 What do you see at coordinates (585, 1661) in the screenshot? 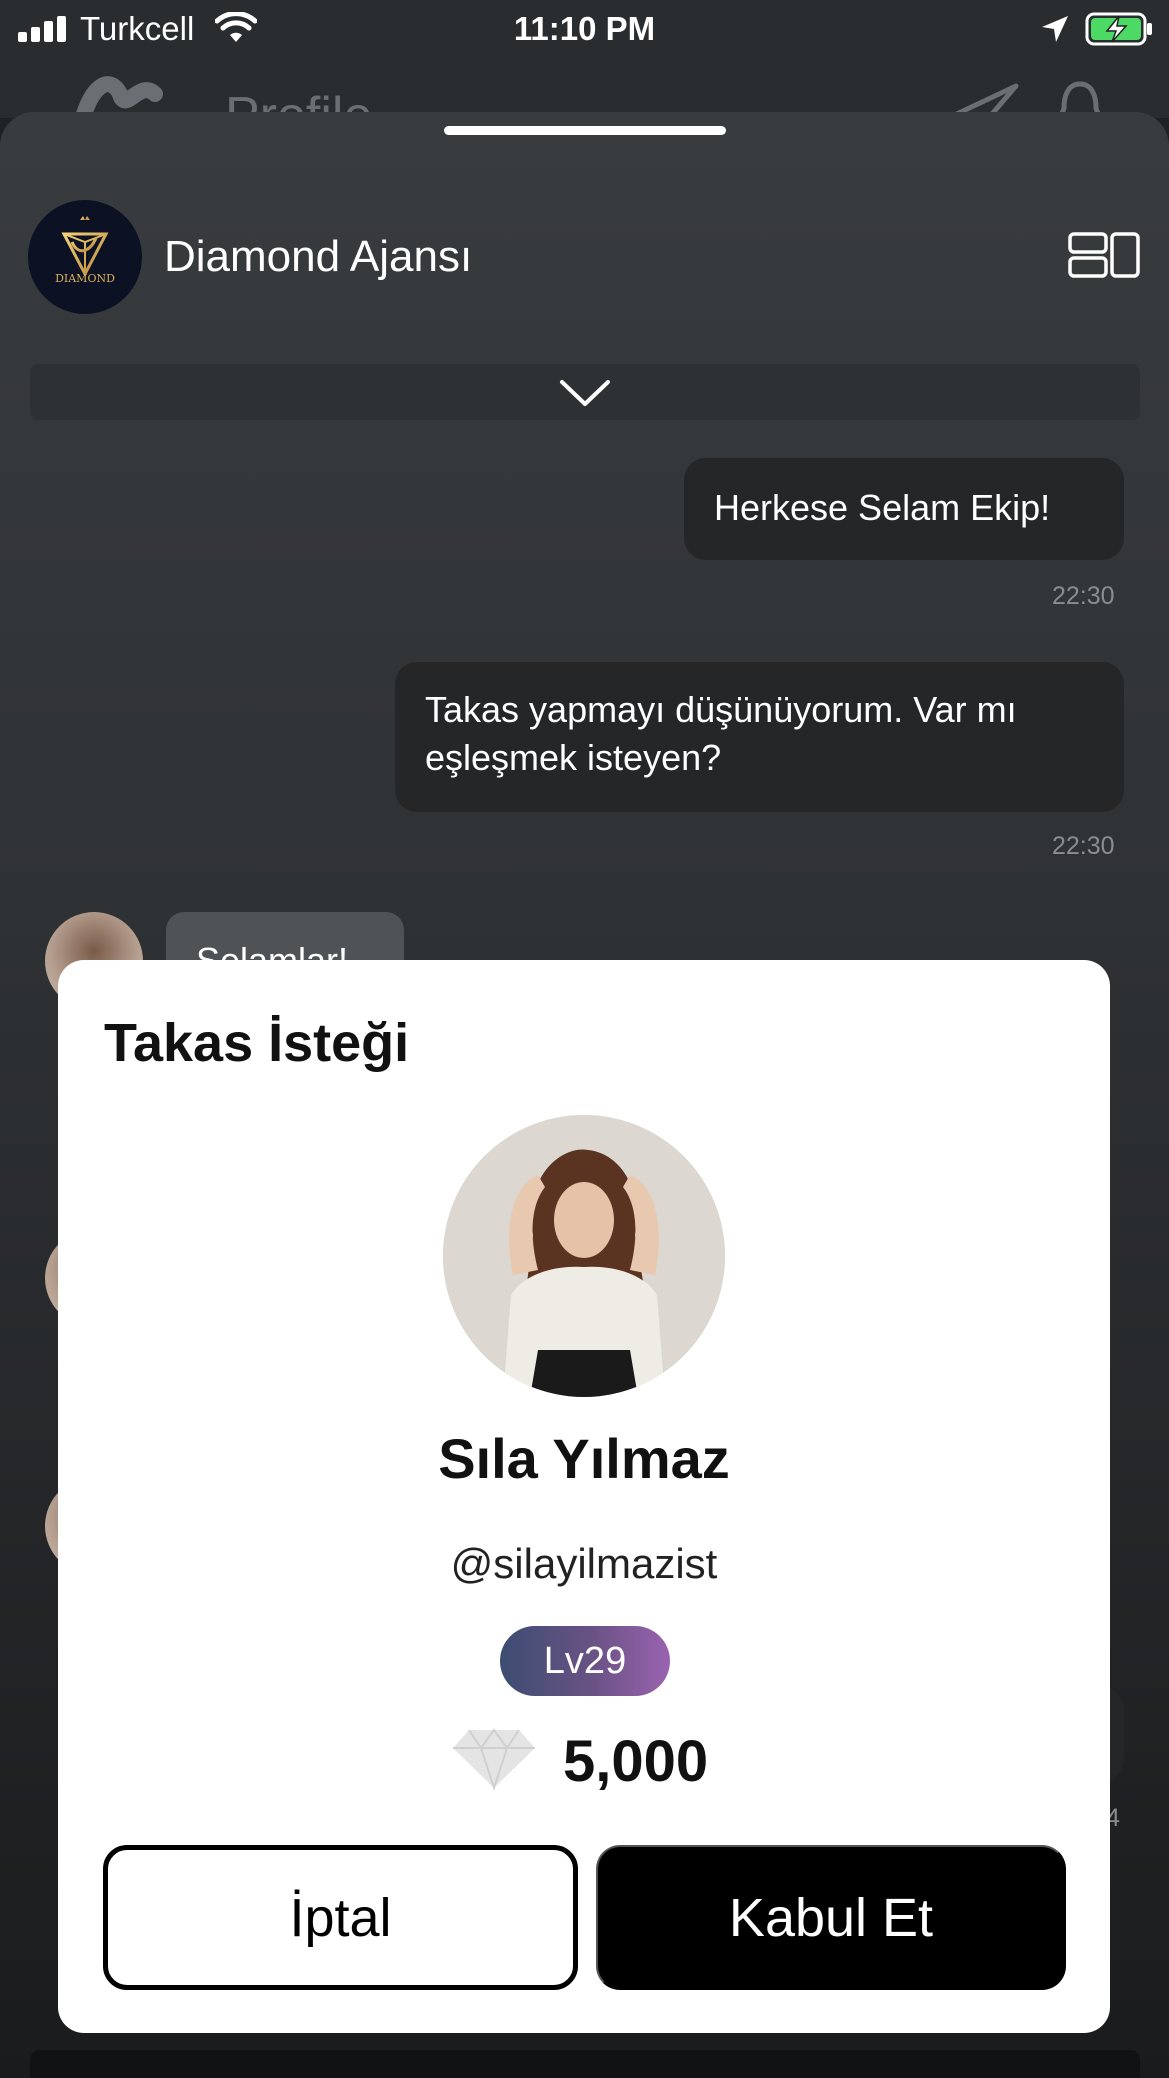
I see `level-badge: Lv29` at bounding box center [585, 1661].